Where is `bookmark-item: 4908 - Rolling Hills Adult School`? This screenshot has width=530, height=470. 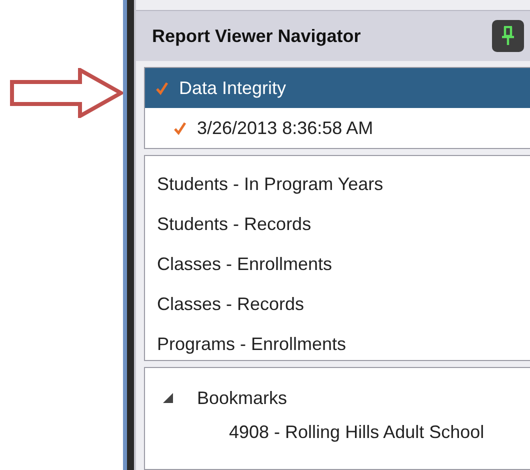 bookmark-item: 4908 - Rolling Hills Adult School is located at coordinates (337, 432).